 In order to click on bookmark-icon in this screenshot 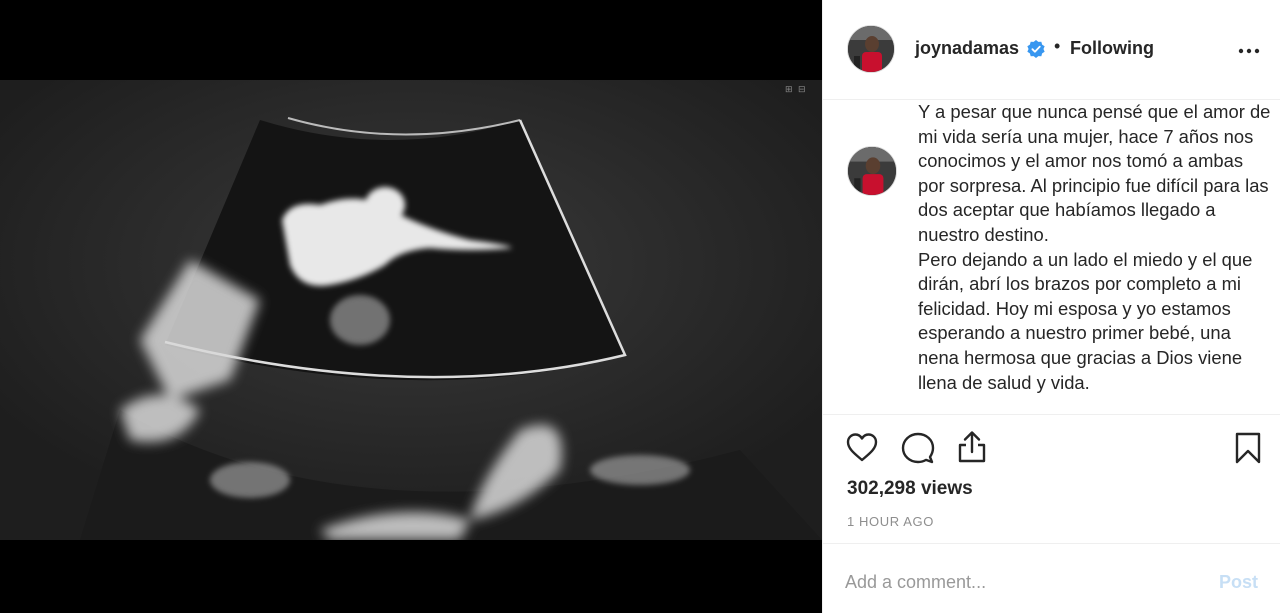, I will do `click(1248, 448)`.